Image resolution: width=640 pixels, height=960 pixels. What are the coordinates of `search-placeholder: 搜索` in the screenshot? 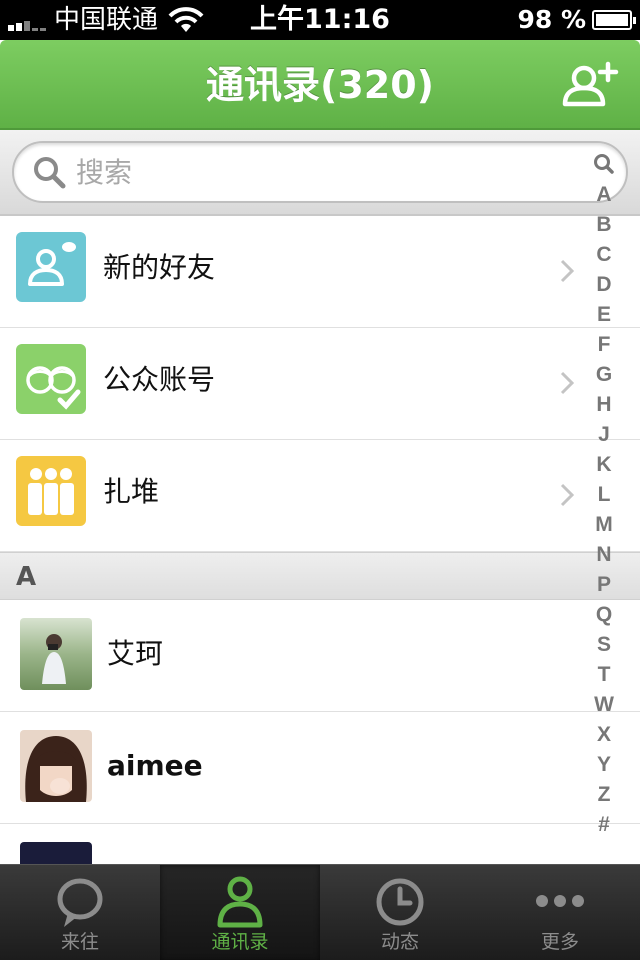 It's located at (104, 172).